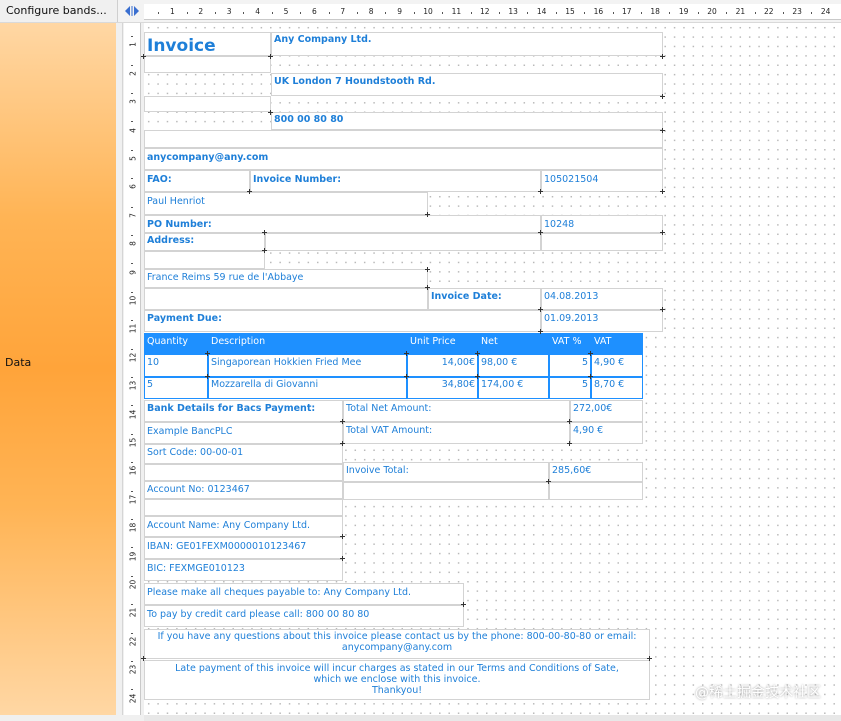 Image resolution: width=841 pixels, height=721 pixels. I want to click on ruler-tick-label: 6, so click(314, 11).